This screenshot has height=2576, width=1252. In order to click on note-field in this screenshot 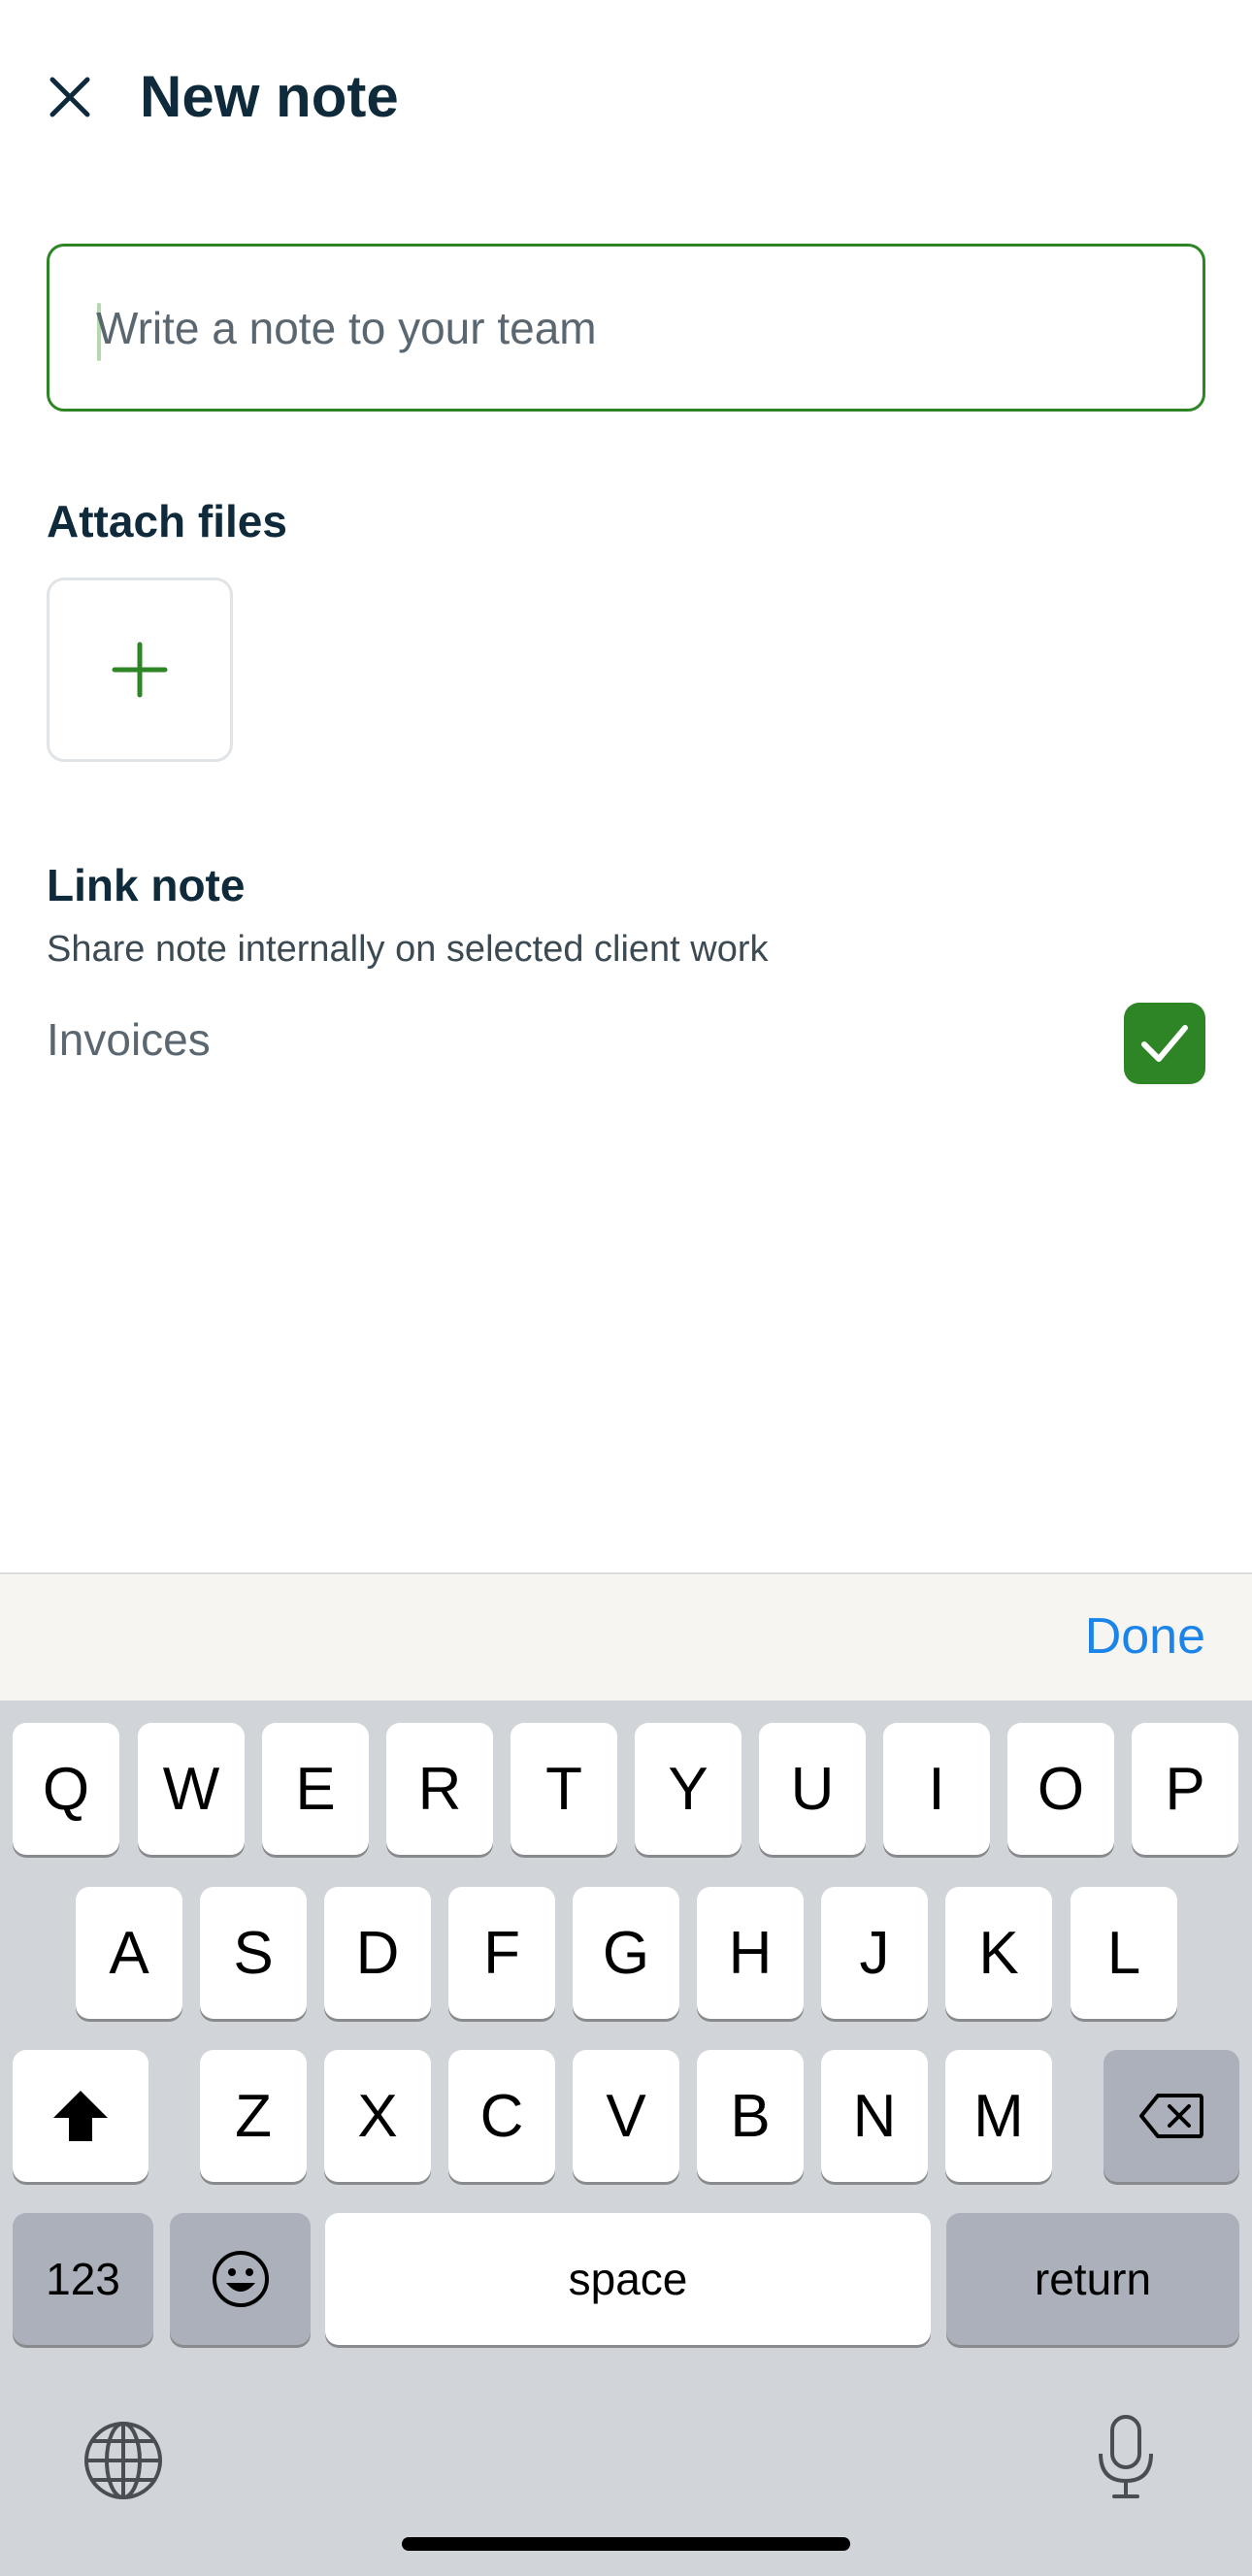, I will do `click(626, 328)`.